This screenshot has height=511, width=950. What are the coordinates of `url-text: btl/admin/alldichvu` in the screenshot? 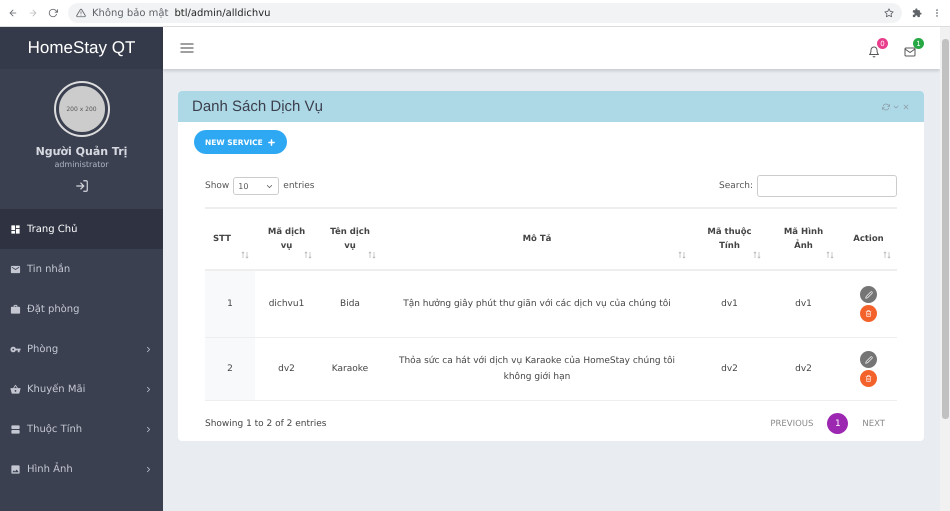 It's located at (222, 13).